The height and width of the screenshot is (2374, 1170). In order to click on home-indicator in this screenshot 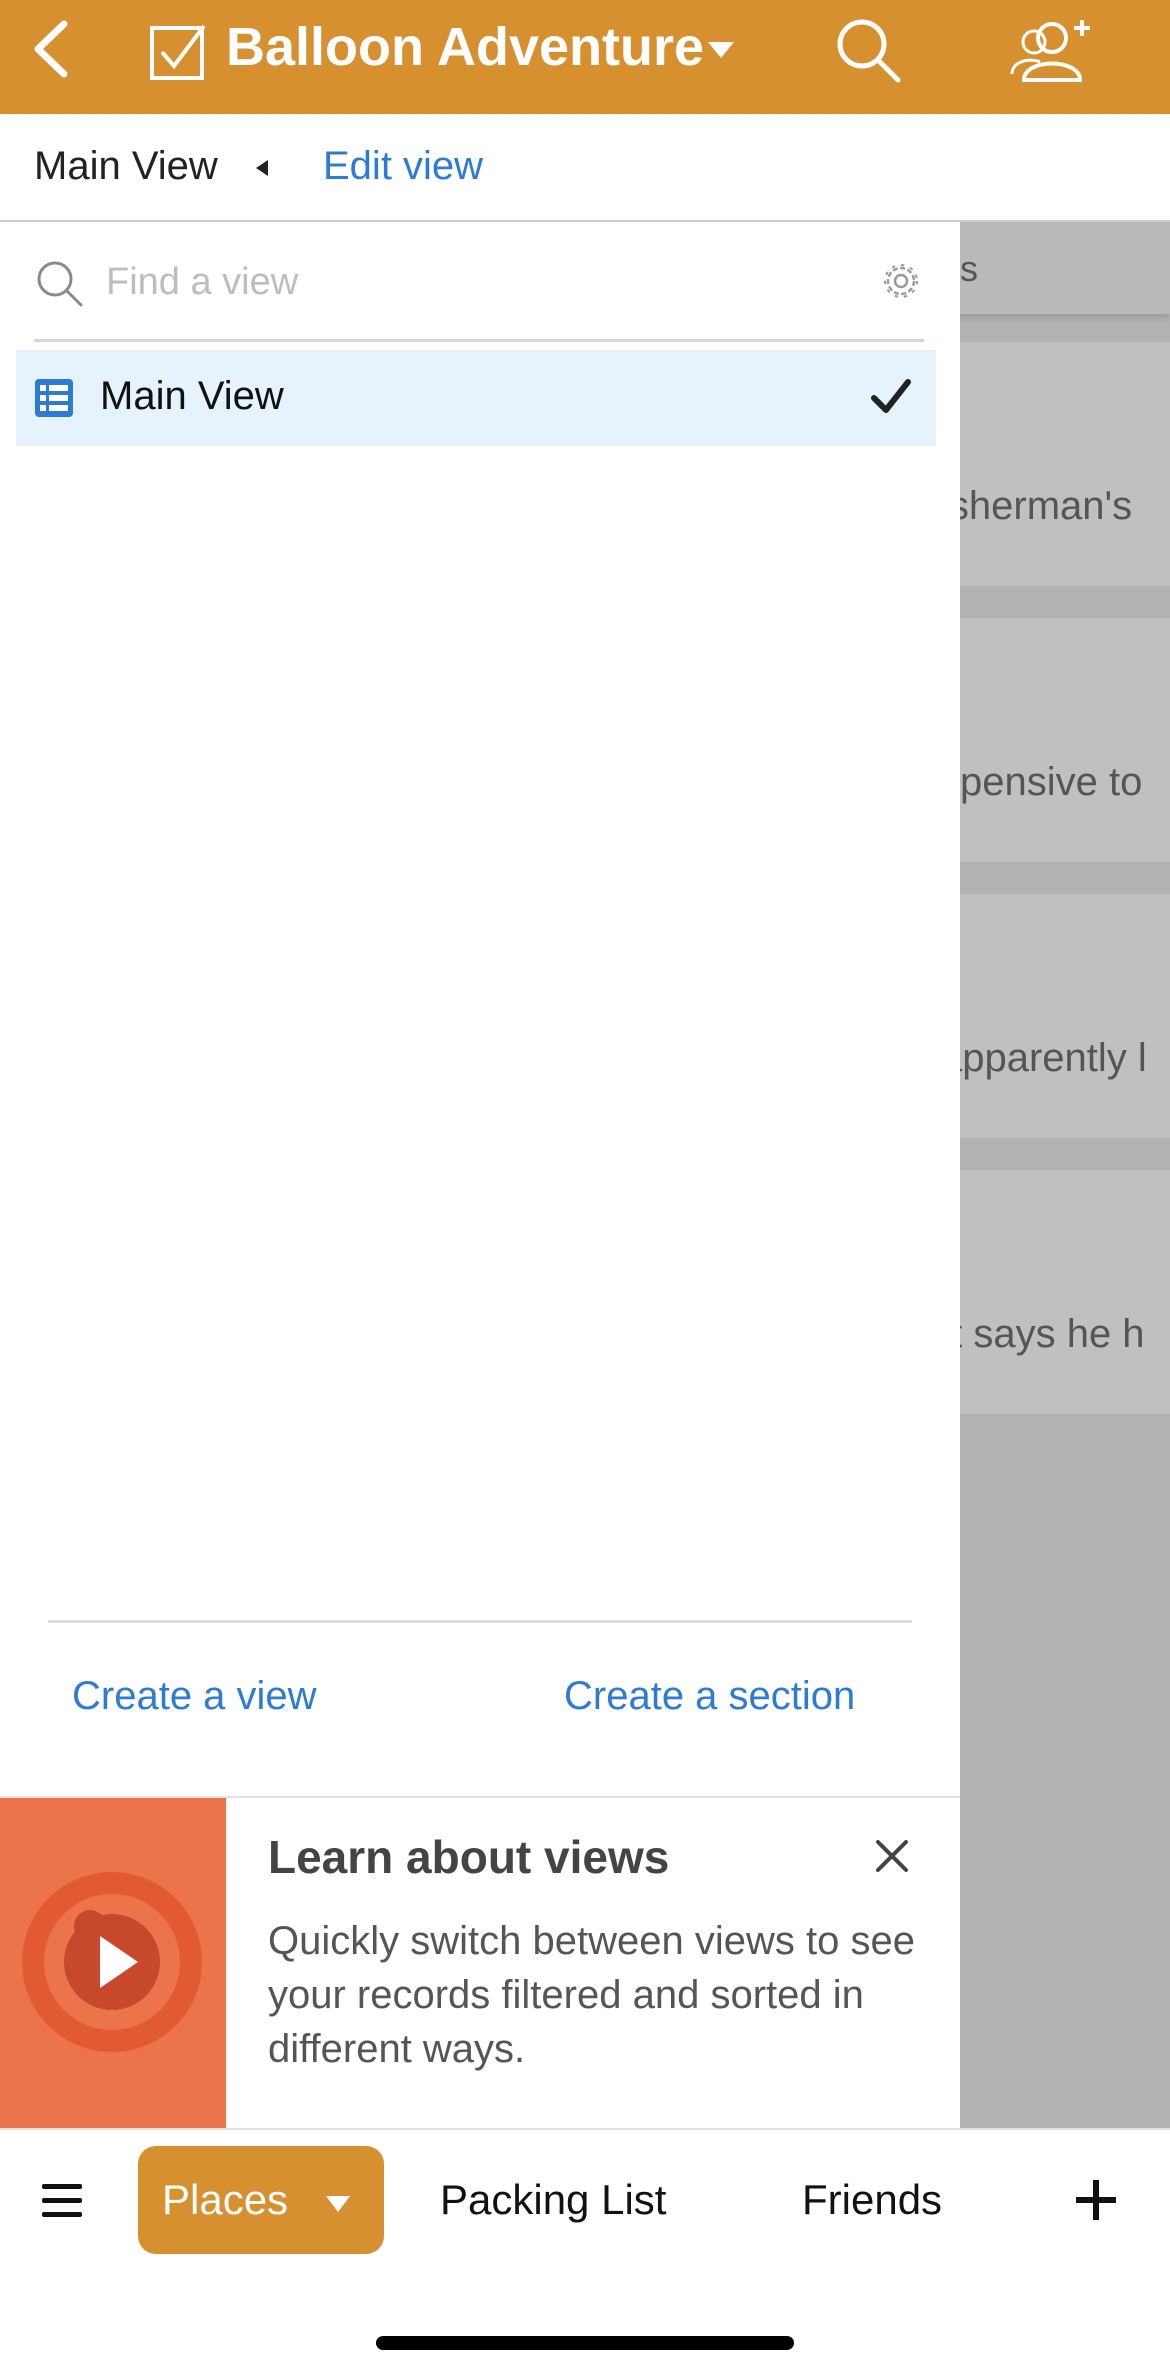, I will do `click(585, 2343)`.